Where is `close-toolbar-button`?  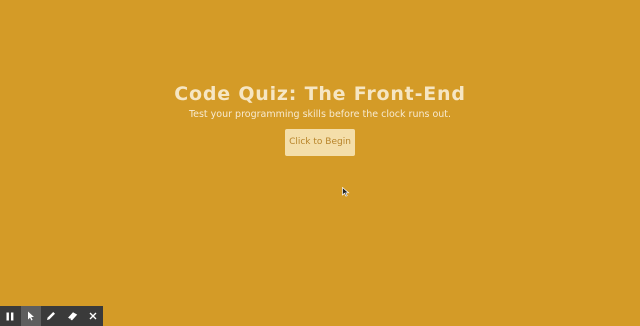
close-toolbar-button is located at coordinates (92, 316).